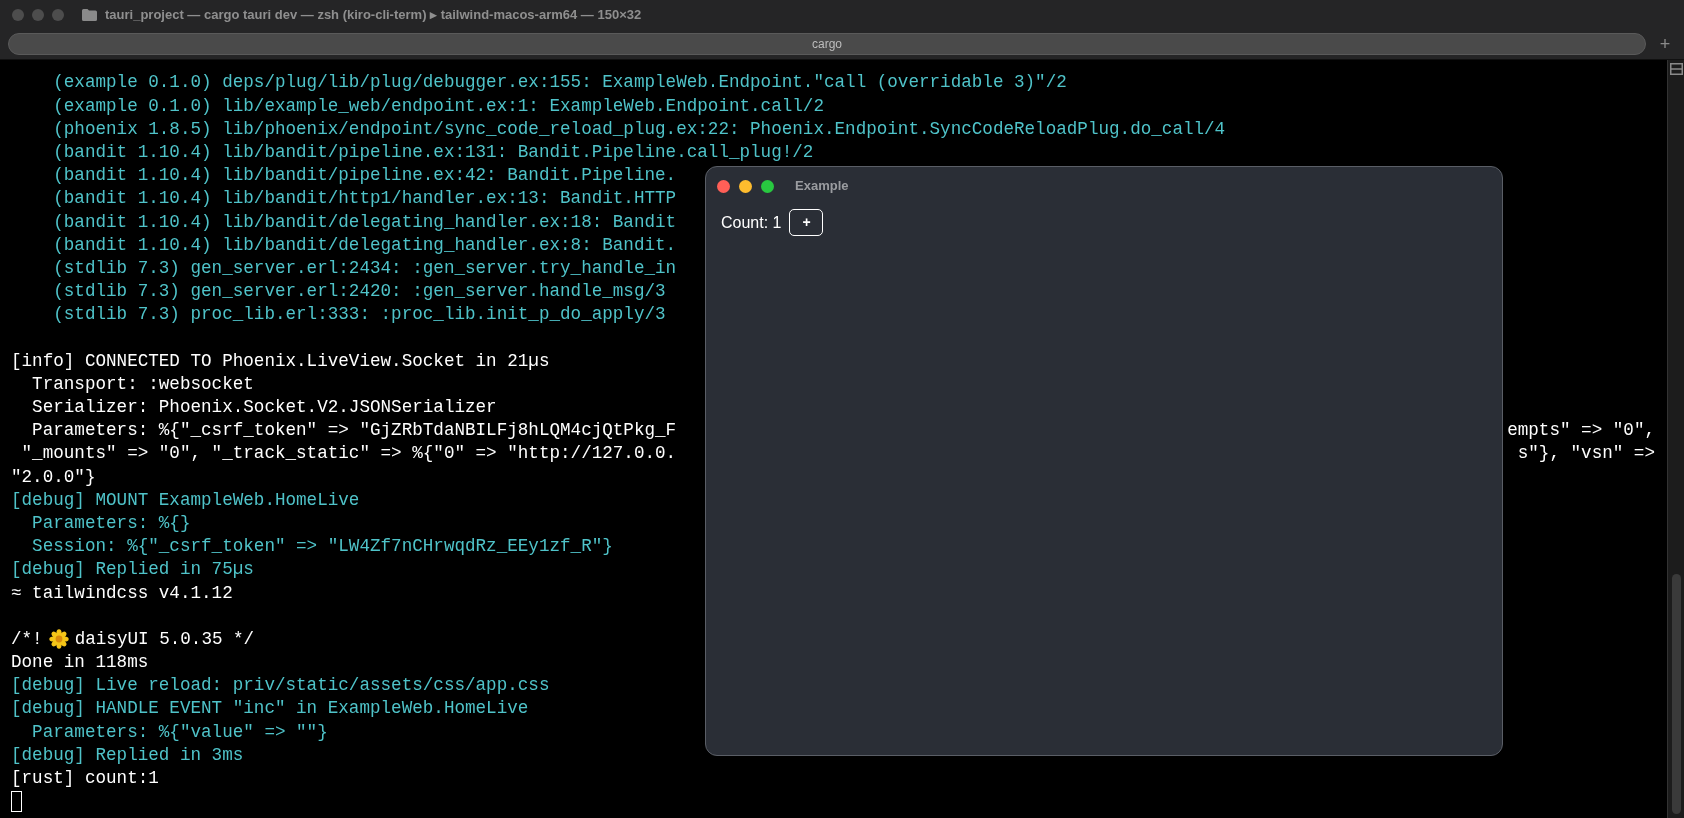  What do you see at coordinates (1676, 694) in the screenshot?
I see `scroll-thumb` at bounding box center [1676, 694].